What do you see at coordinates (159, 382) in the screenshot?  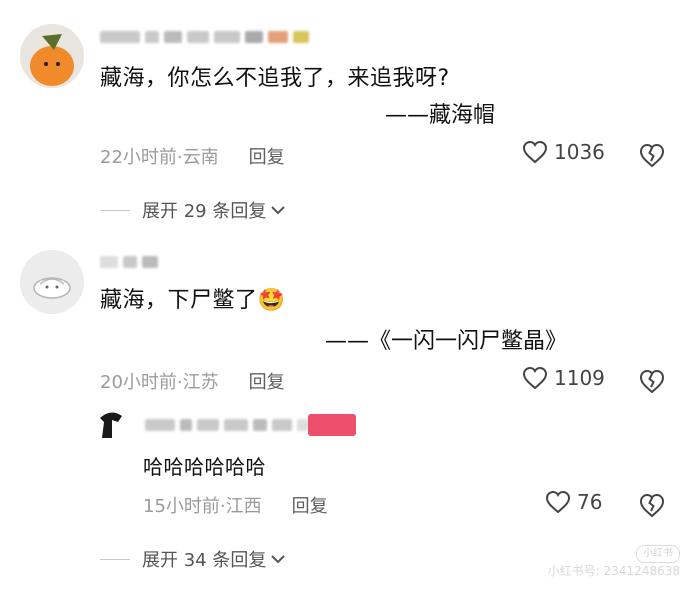 I see `time-location: 20小时前·江苏` at bounding box center [159, 382].